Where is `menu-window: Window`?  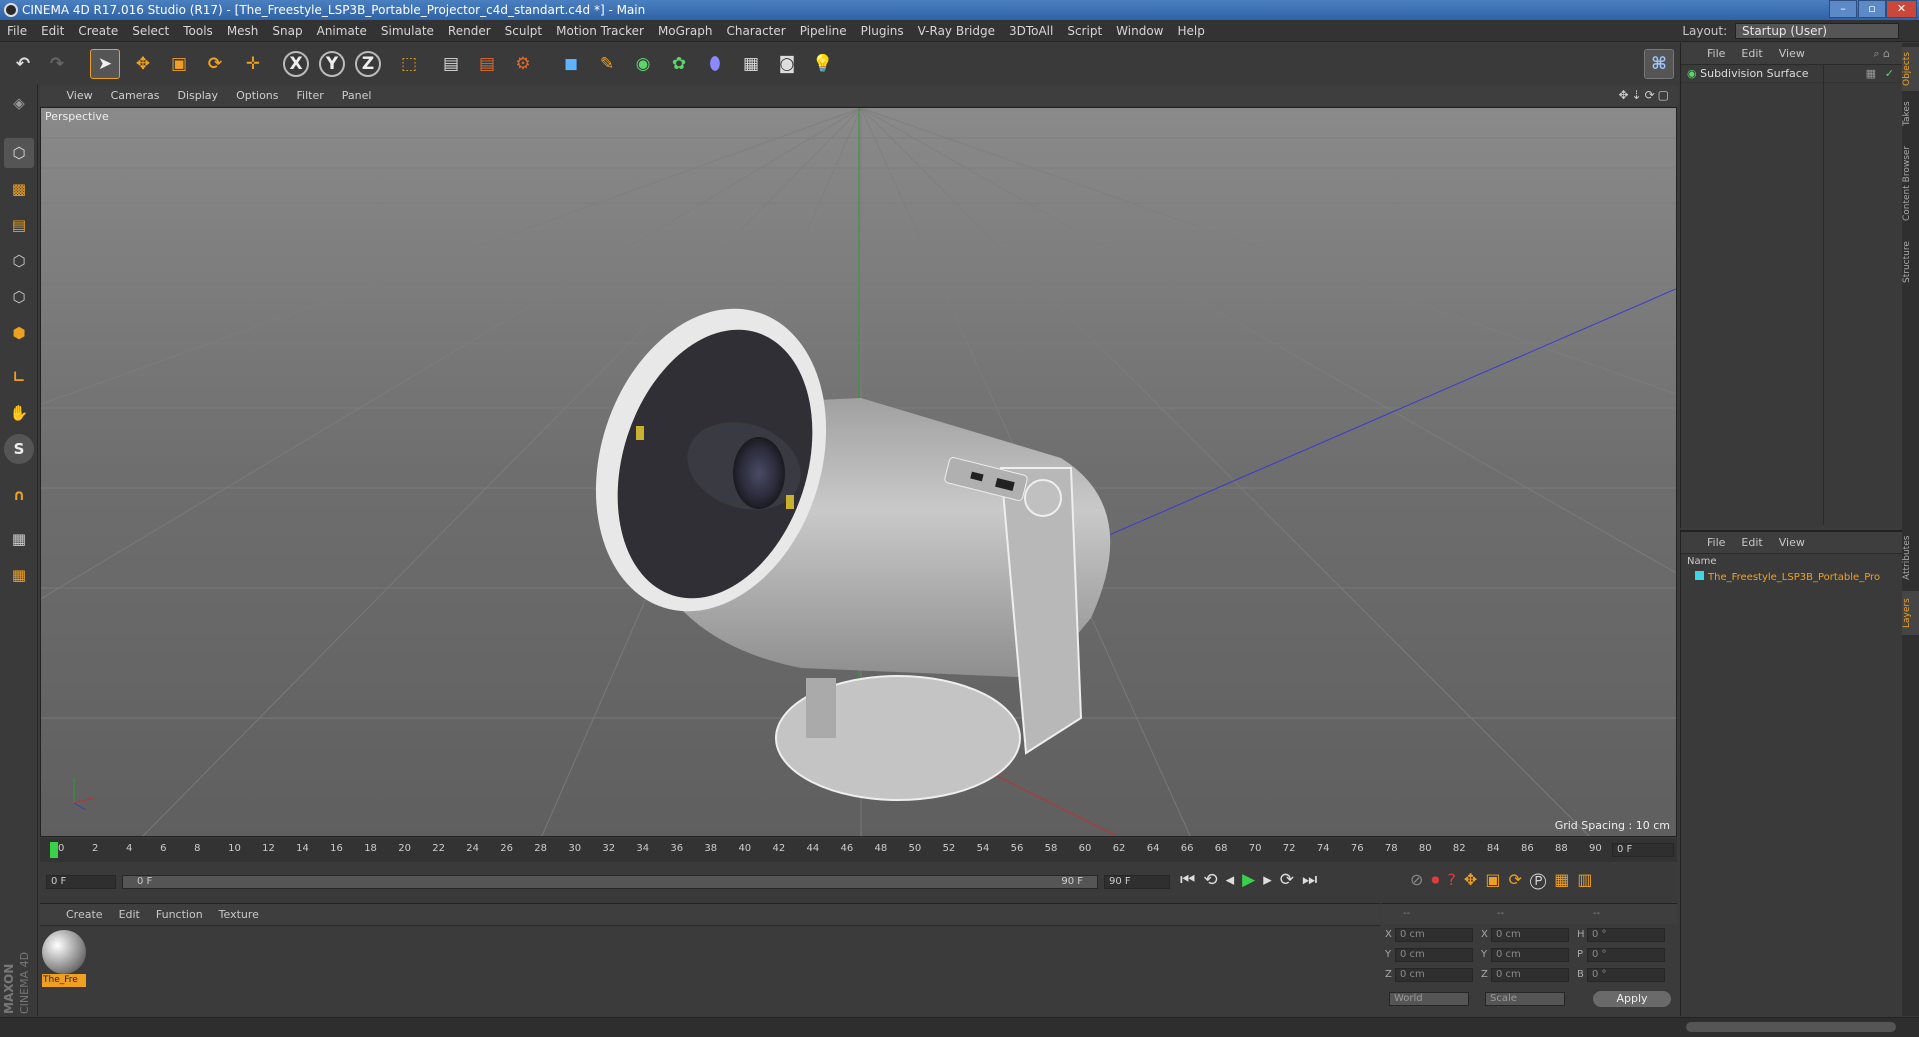 menu-window: Window is located at coordinates (1139, 31).